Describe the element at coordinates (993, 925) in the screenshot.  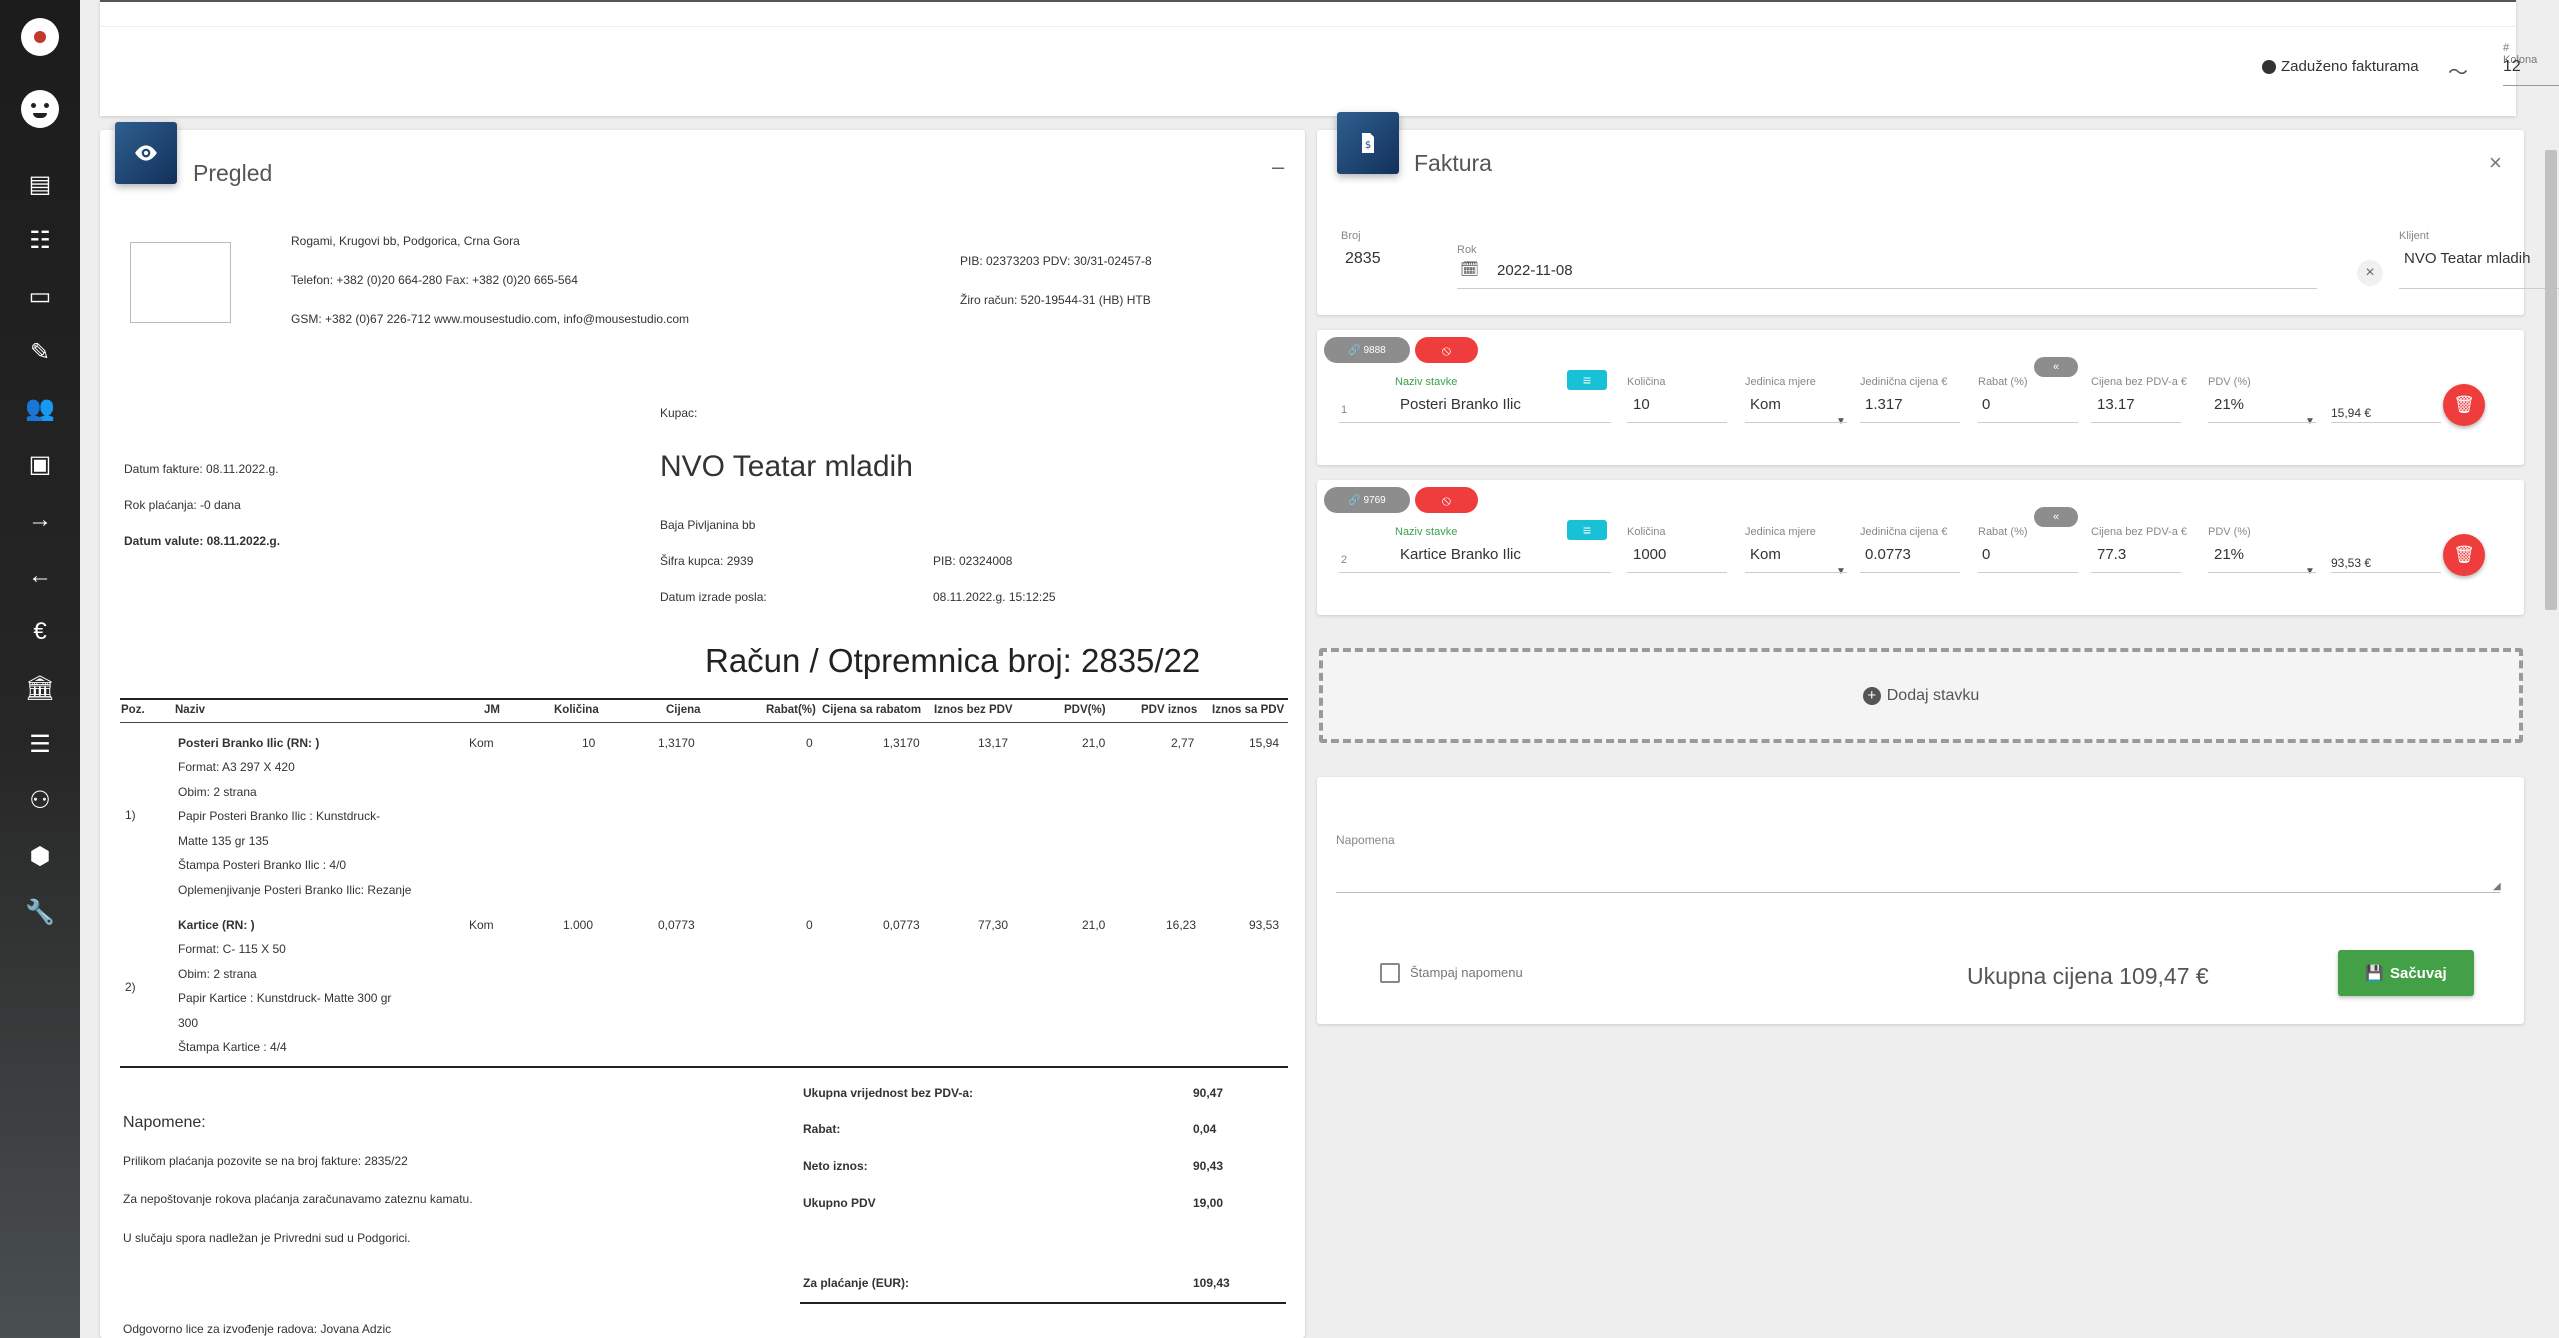
I see `row2-net: 77,30` at that location.